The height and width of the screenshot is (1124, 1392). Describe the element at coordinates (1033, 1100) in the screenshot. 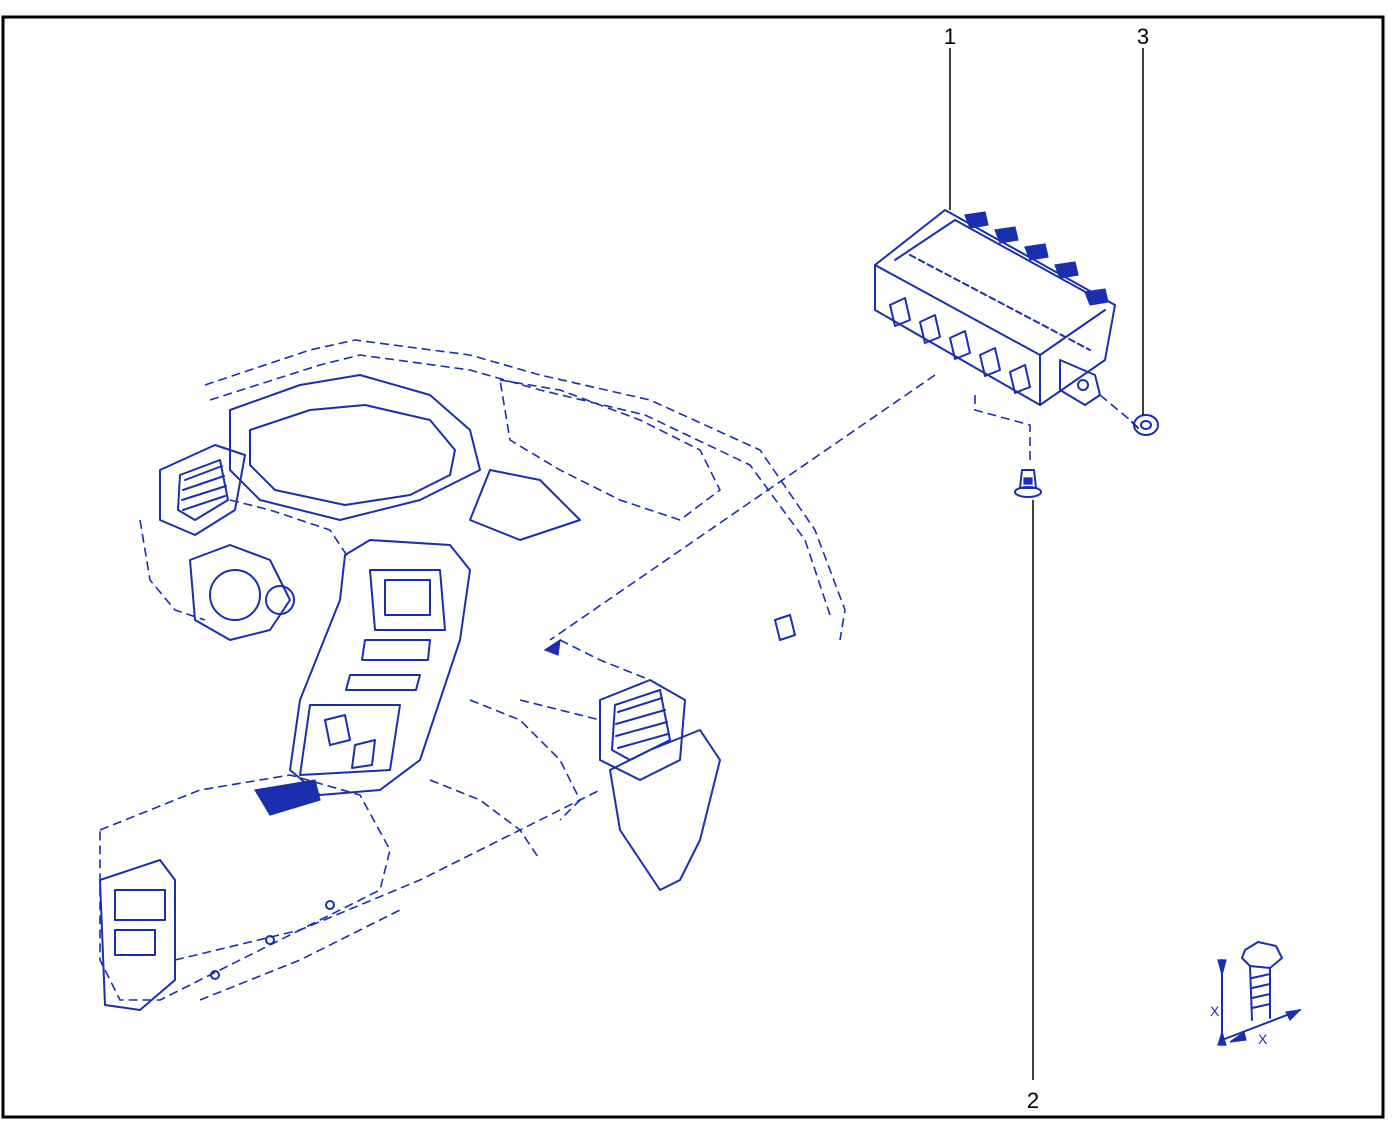

I see `callout-number: 2` at that location.